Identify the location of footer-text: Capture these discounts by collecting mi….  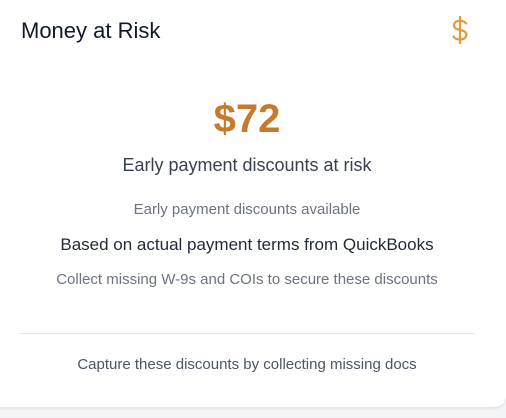
(247, 364).